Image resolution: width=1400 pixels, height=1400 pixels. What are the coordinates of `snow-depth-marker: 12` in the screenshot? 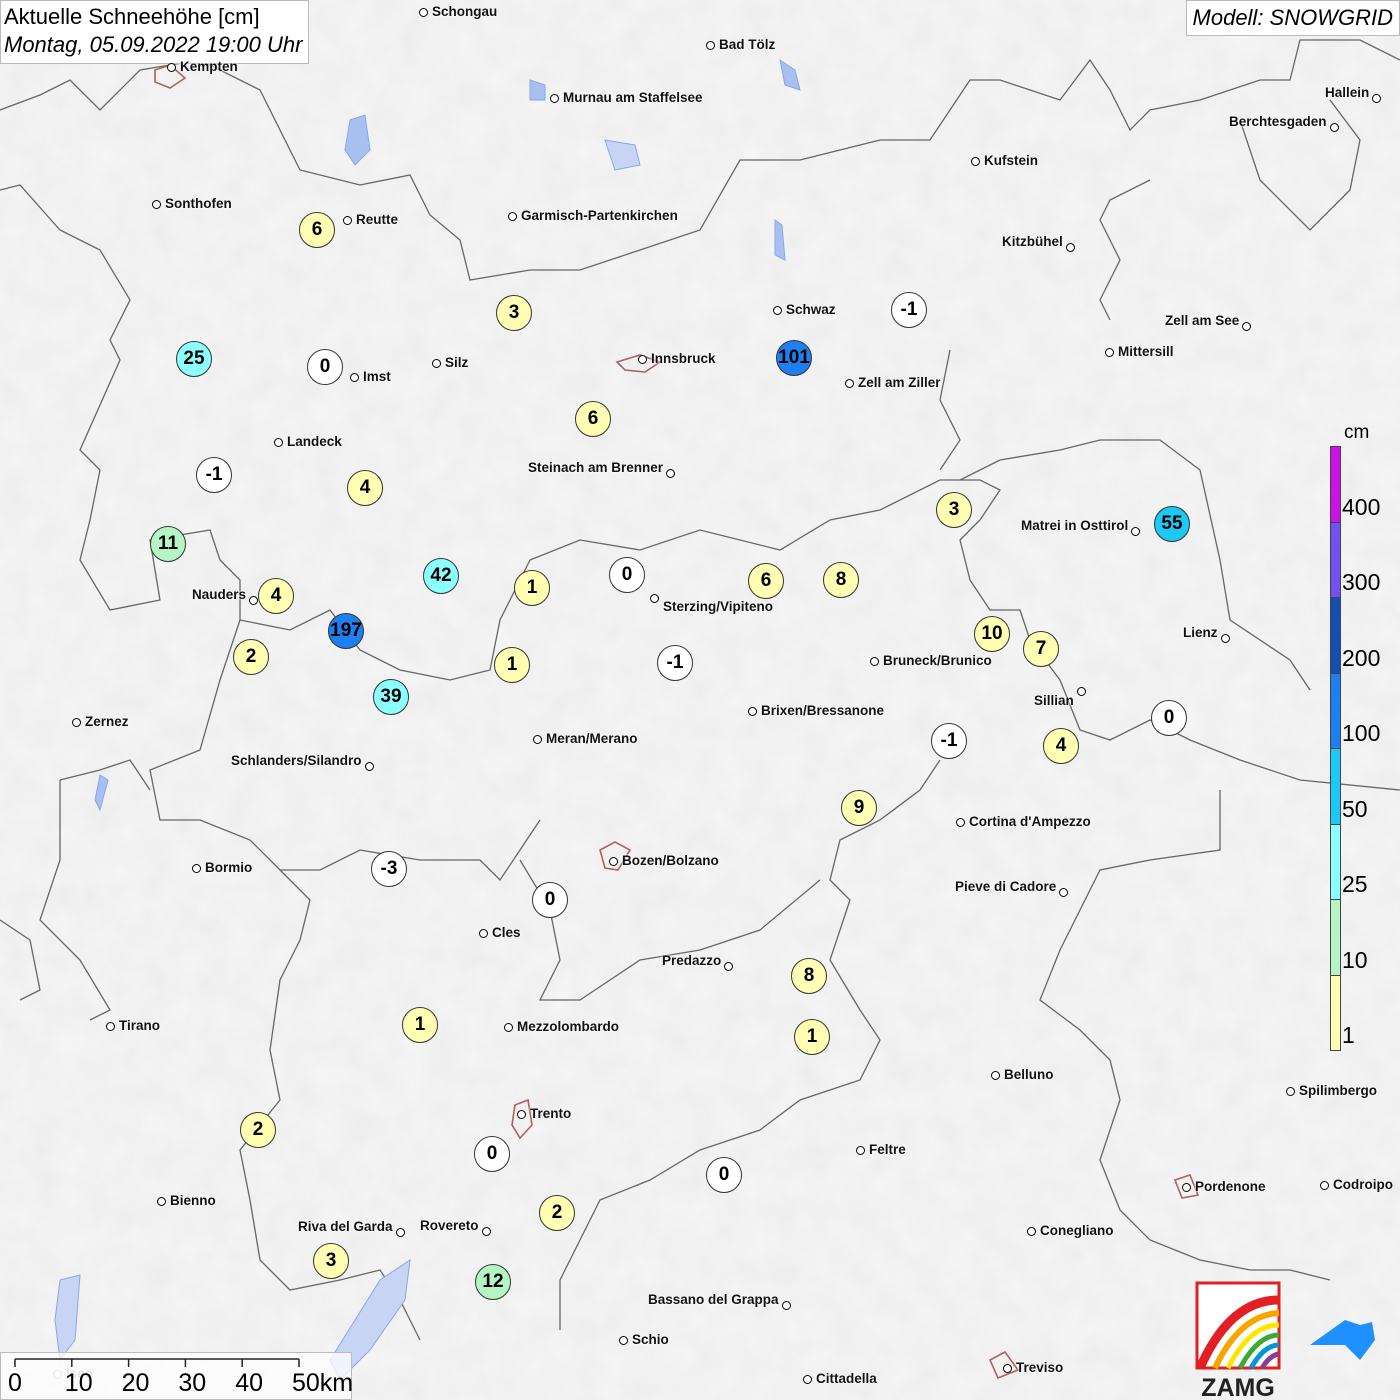 It's located at (493, 1282).